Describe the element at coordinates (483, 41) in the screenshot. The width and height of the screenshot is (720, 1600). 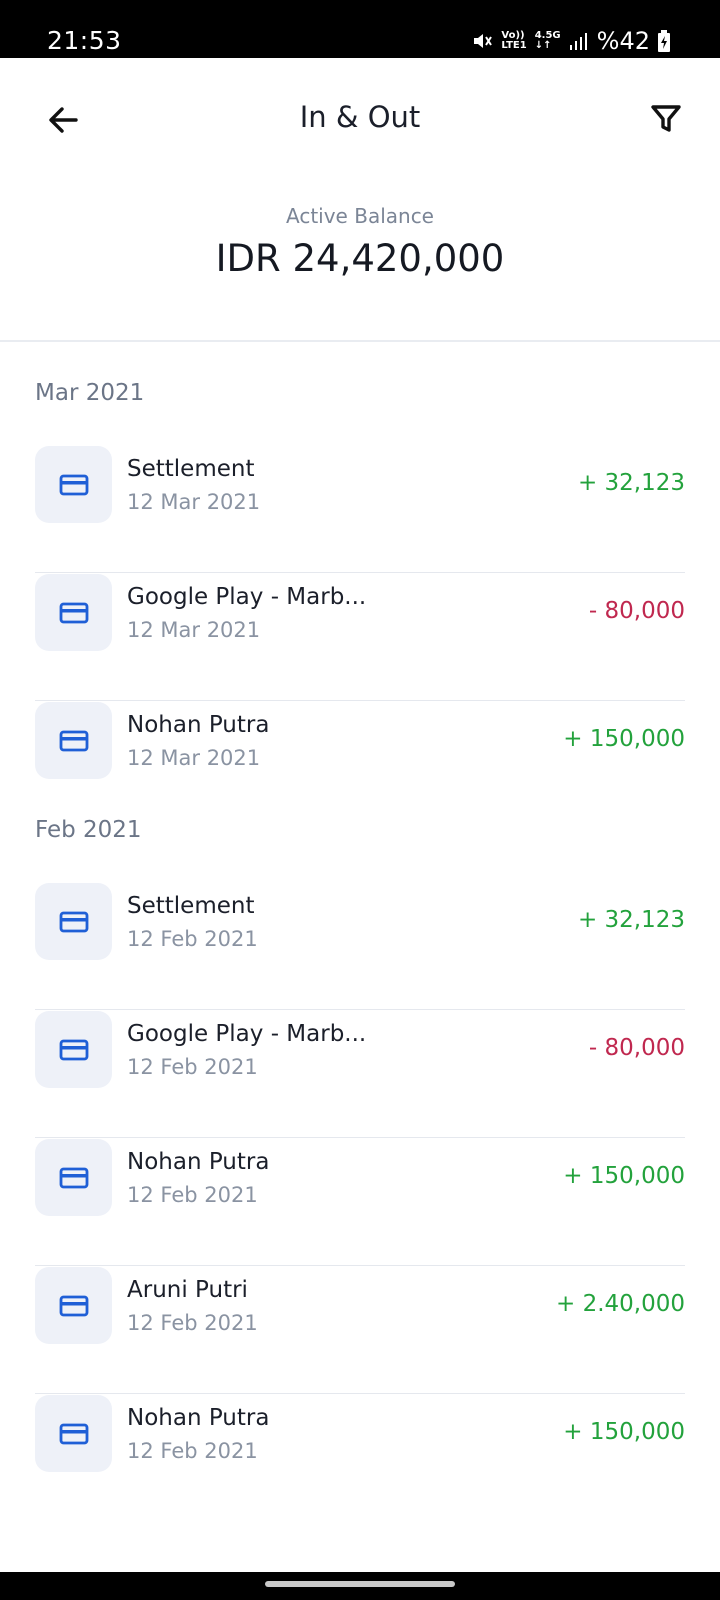
I see `mute-icon` at that location.